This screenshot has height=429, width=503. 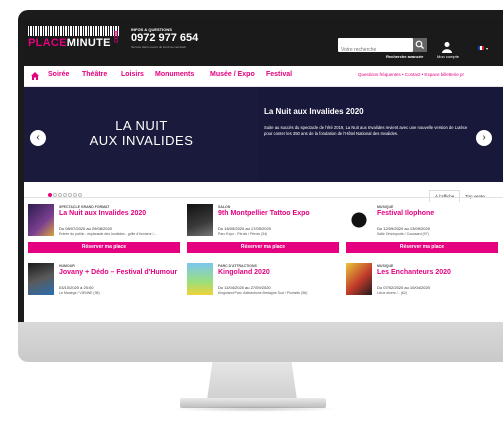 I want to click on event-category: HUMOUR, so click(x=67, y=266).